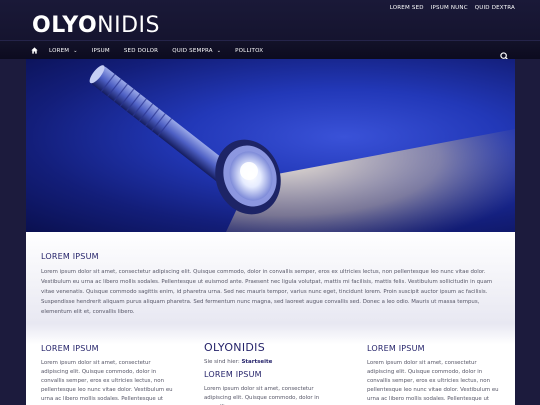 This screenshot has width=540, height=405. I want to click on nav-item-lorem: LOREM ⌄, so click(63, 50).